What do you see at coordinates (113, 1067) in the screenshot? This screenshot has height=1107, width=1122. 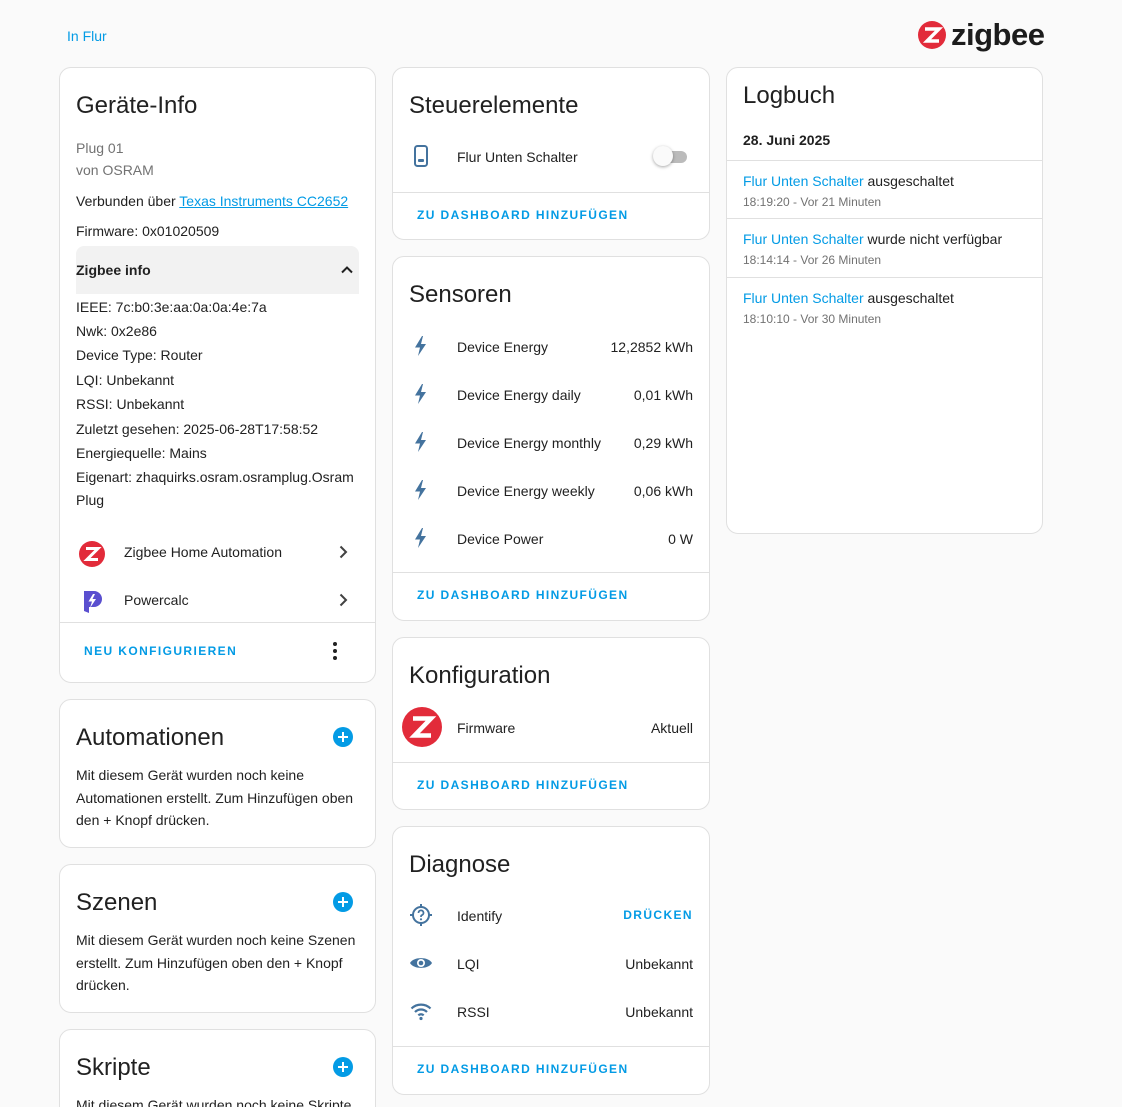 I see `card-title: Skripte` at bounding box center [113, 1067].